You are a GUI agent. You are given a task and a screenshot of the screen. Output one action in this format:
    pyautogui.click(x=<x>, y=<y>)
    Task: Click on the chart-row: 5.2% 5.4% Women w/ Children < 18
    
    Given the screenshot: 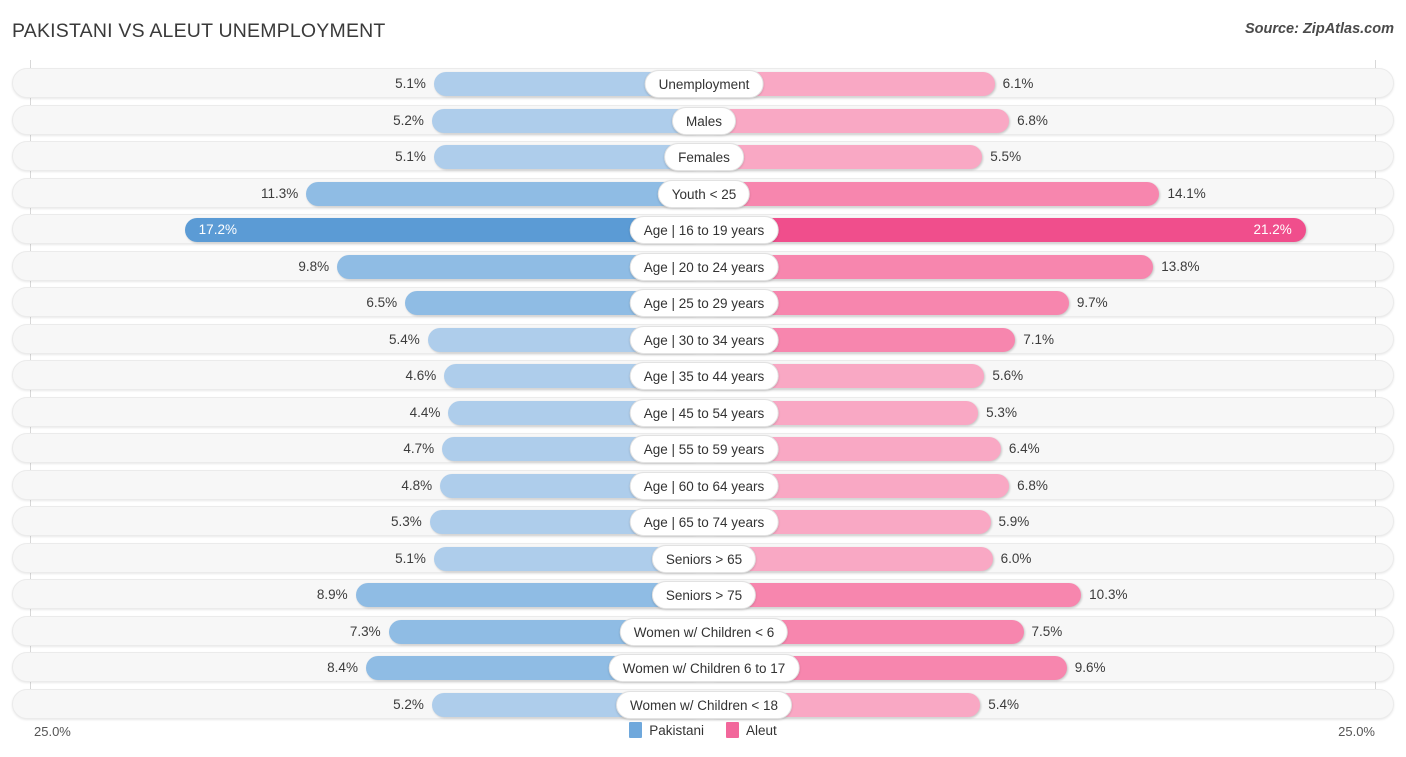 What is the action you would take?
    pyautogui.click(x=703, y=703)
    